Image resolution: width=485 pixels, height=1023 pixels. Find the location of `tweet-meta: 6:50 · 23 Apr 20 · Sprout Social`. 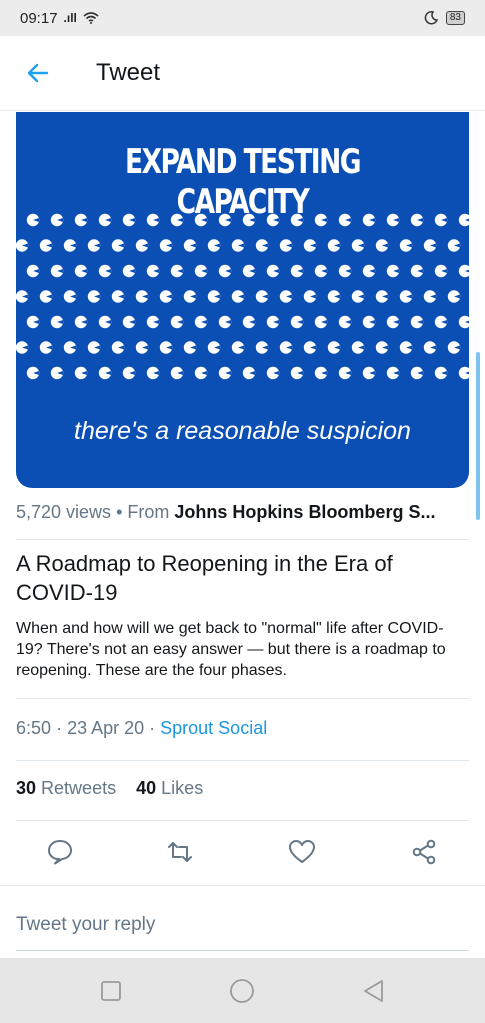

tweet-meta: 6:50 · 23 Apr 20 · Sprout Social is located at coordinates (142, 728).